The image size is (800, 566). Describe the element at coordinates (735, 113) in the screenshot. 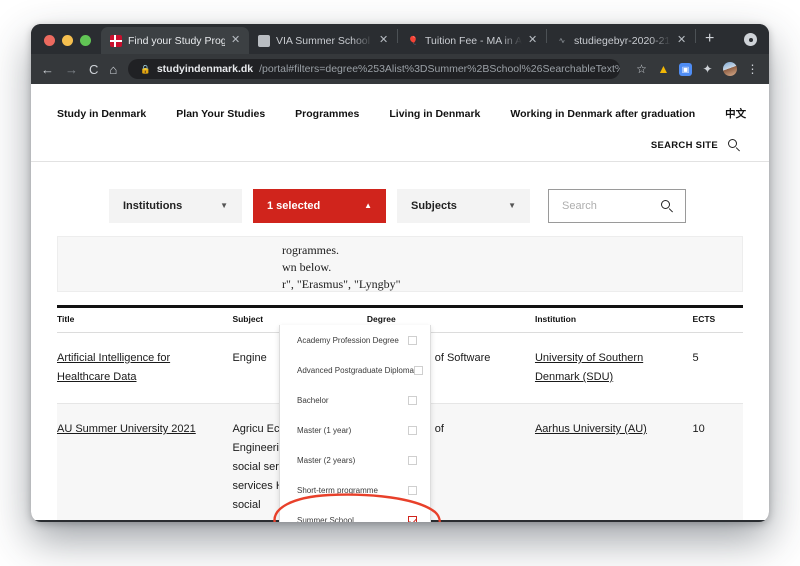

I see `nav-chinese: 中文` at that location.